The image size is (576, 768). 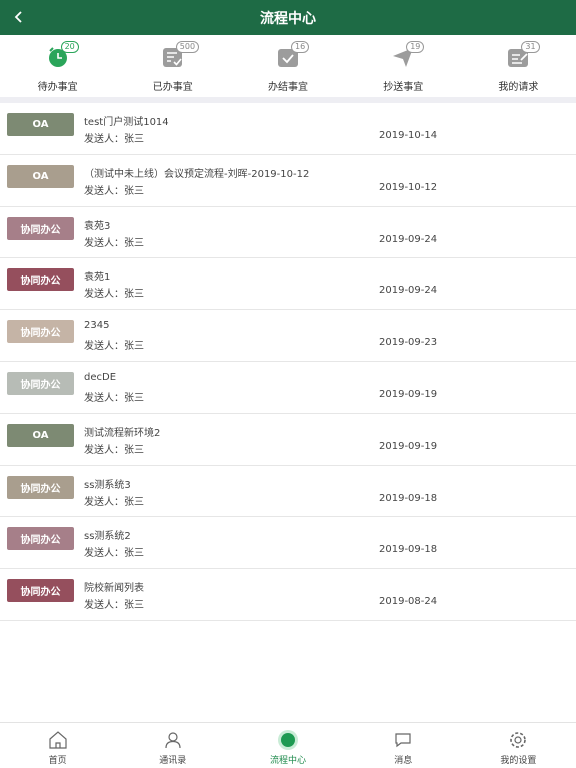 I want to click on tab-label: 待办事宜, so click(x=57, y=87).